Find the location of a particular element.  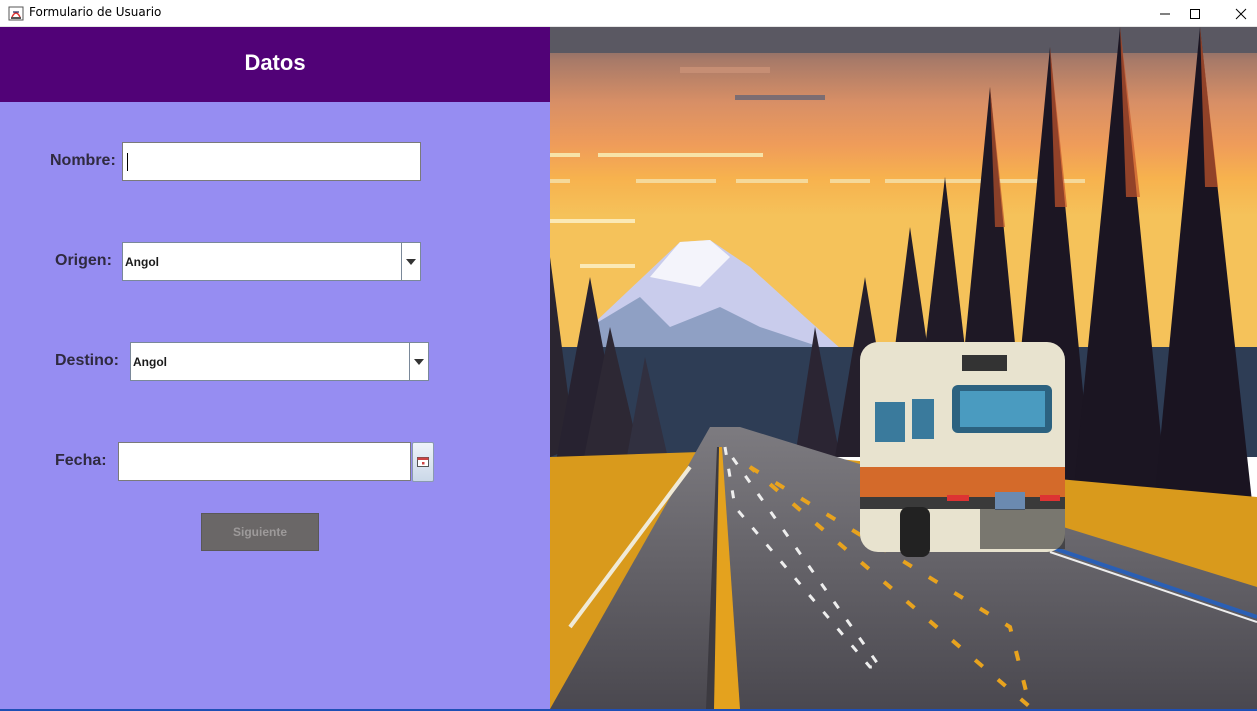

destino-selected-value: Angol is located at coordinates (150, 362).